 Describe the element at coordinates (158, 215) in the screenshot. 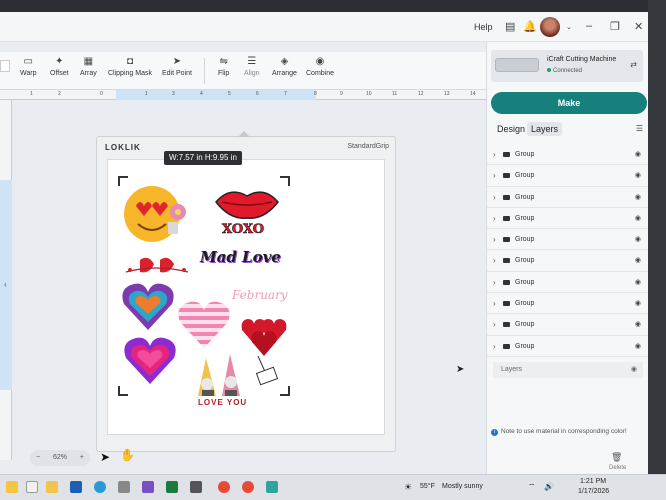

I see `heart-eyes-emoji-sticker` at that location.